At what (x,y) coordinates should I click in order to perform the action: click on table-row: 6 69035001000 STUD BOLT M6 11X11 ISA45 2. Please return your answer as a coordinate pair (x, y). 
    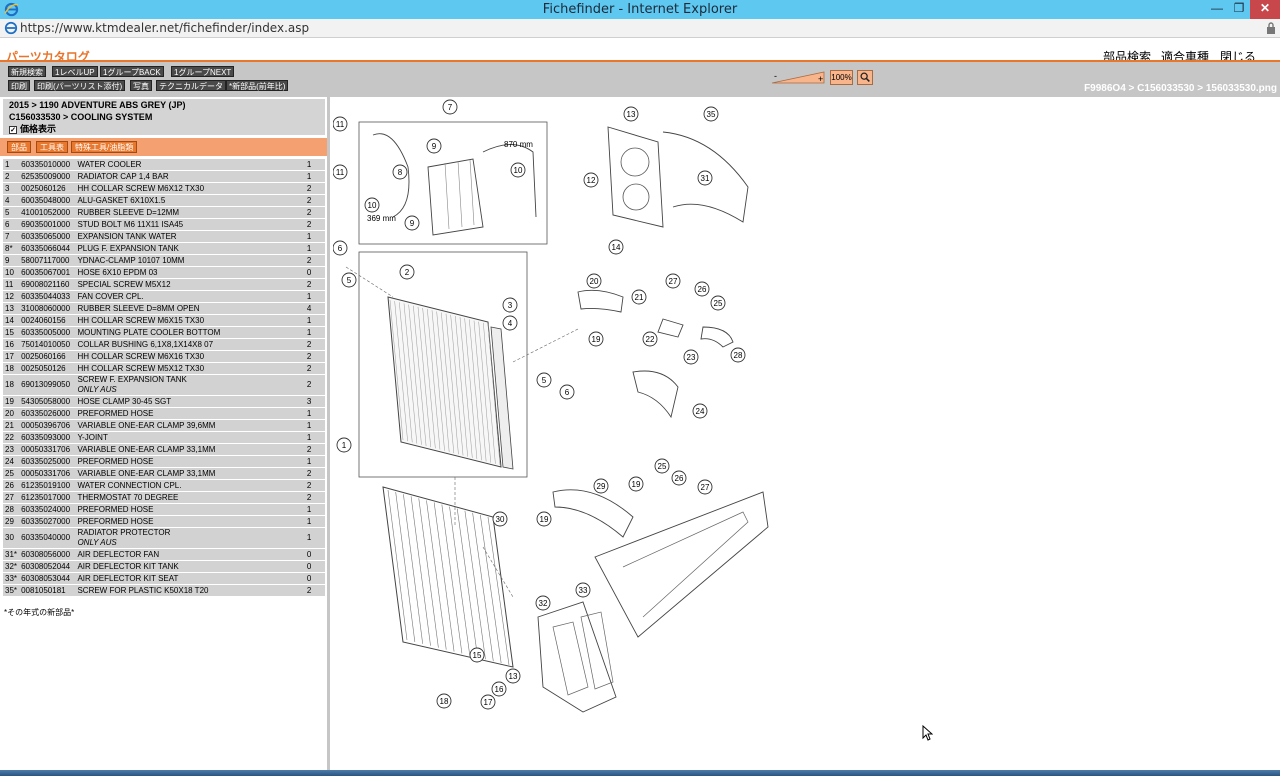
    Looking at the image, I should click on (164, 224).